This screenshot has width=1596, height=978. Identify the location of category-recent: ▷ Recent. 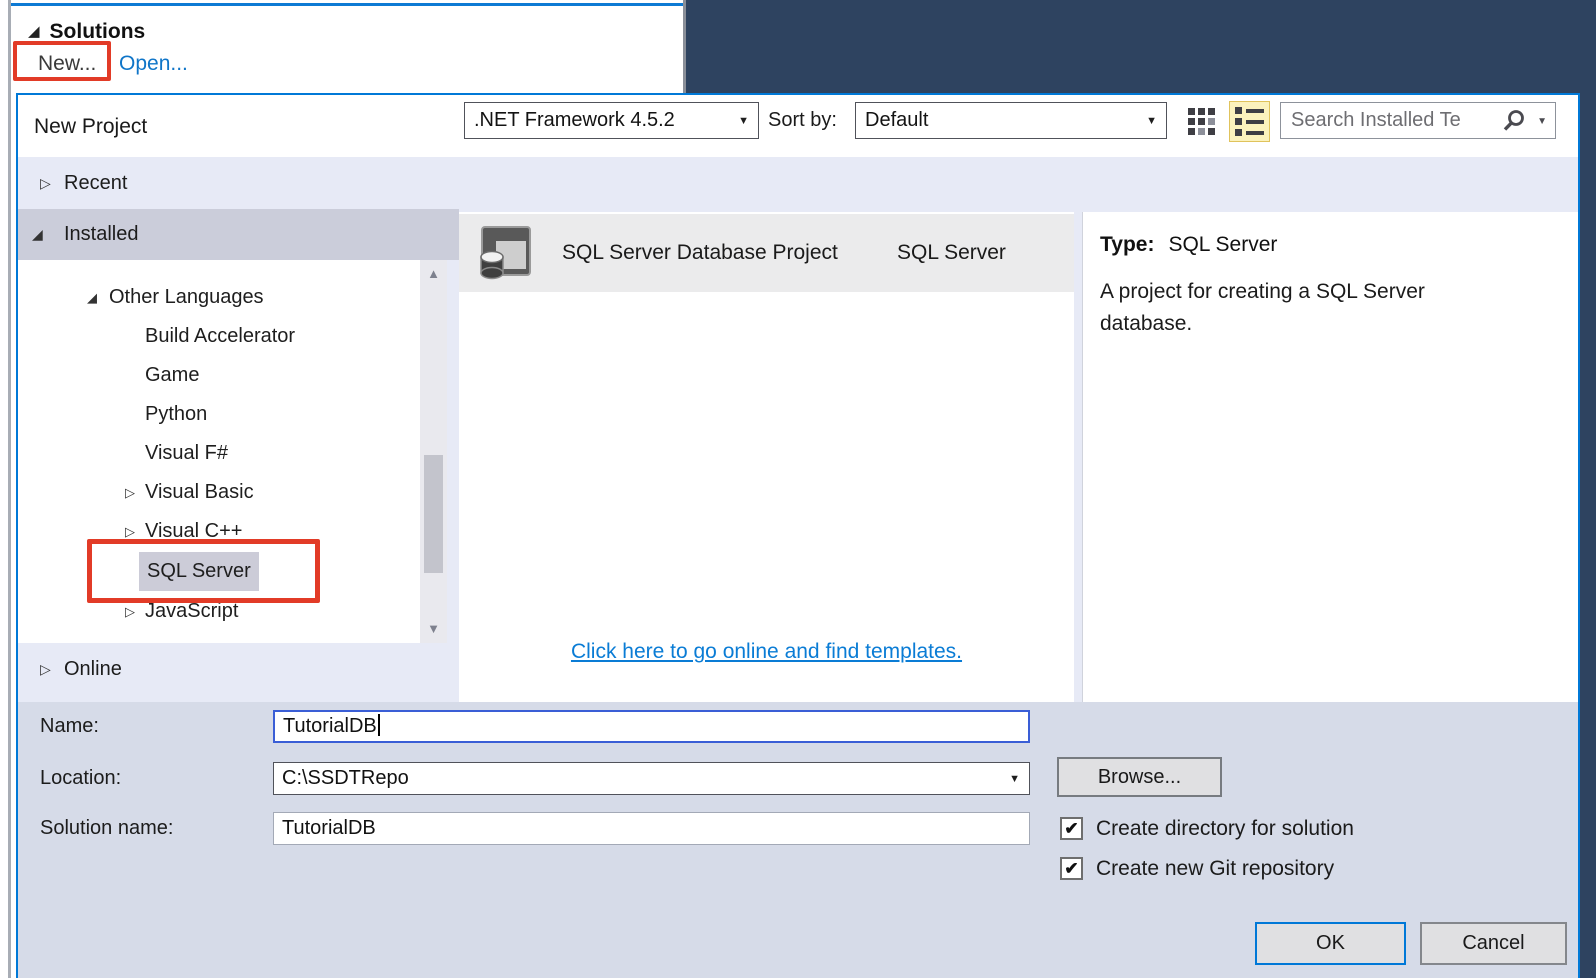
(238, 183).